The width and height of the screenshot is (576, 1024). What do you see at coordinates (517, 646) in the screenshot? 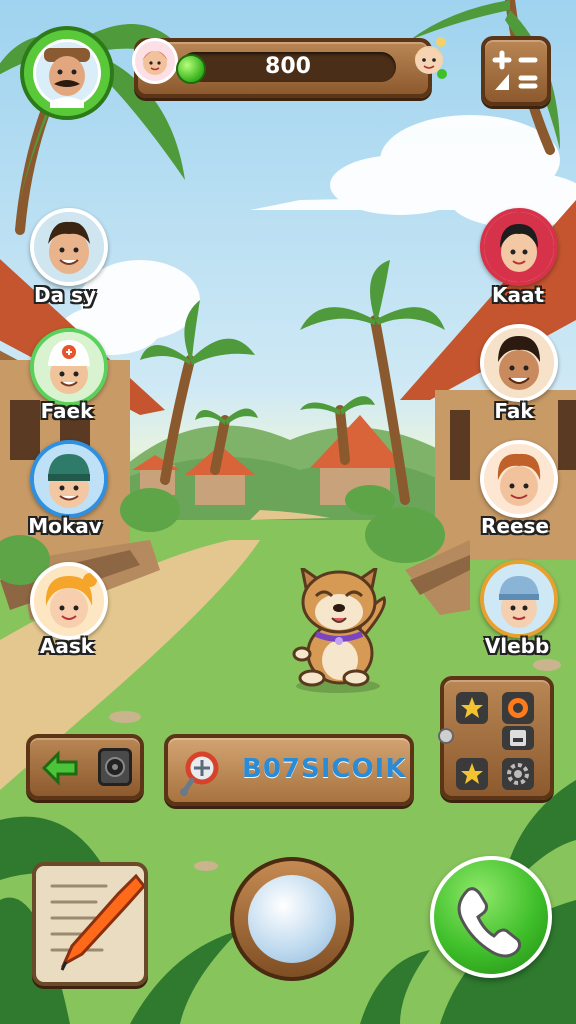
I see `npc-name-vlebb: Vlebb` at bounding box center [517, 646].